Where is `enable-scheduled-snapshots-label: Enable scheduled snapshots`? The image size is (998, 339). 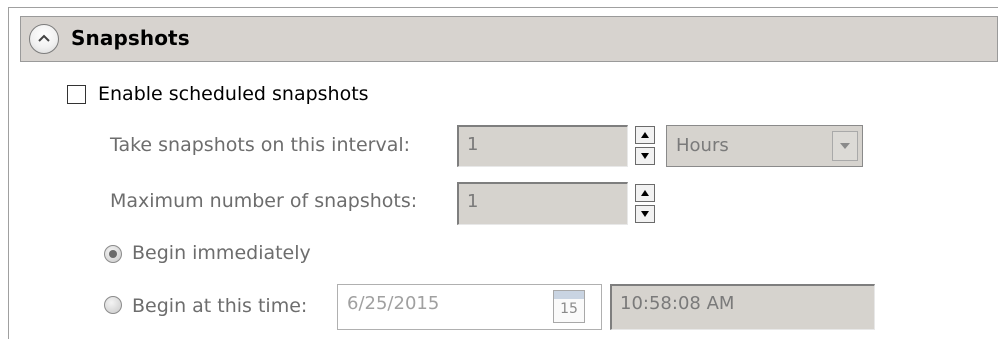
enable-scheduled-snapshots-label: Enable scheduled snapshots is located at coordinates (233, 94).